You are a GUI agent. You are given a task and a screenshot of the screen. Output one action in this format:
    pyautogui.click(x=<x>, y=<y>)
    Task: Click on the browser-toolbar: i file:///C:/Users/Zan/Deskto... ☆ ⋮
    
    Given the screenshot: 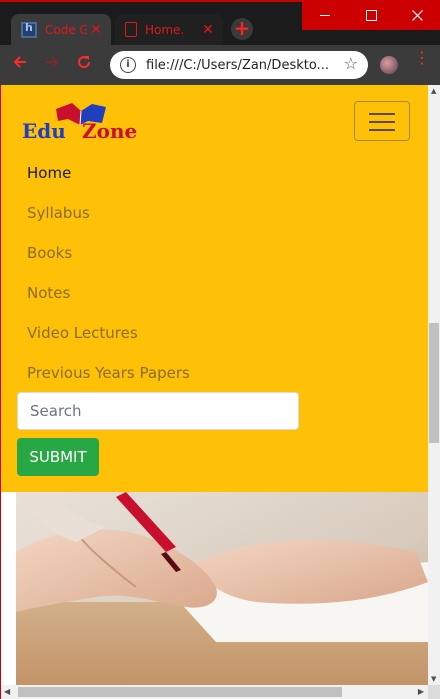 What is the action you would take?
    pyautogui.click(x=220, y=65)
    